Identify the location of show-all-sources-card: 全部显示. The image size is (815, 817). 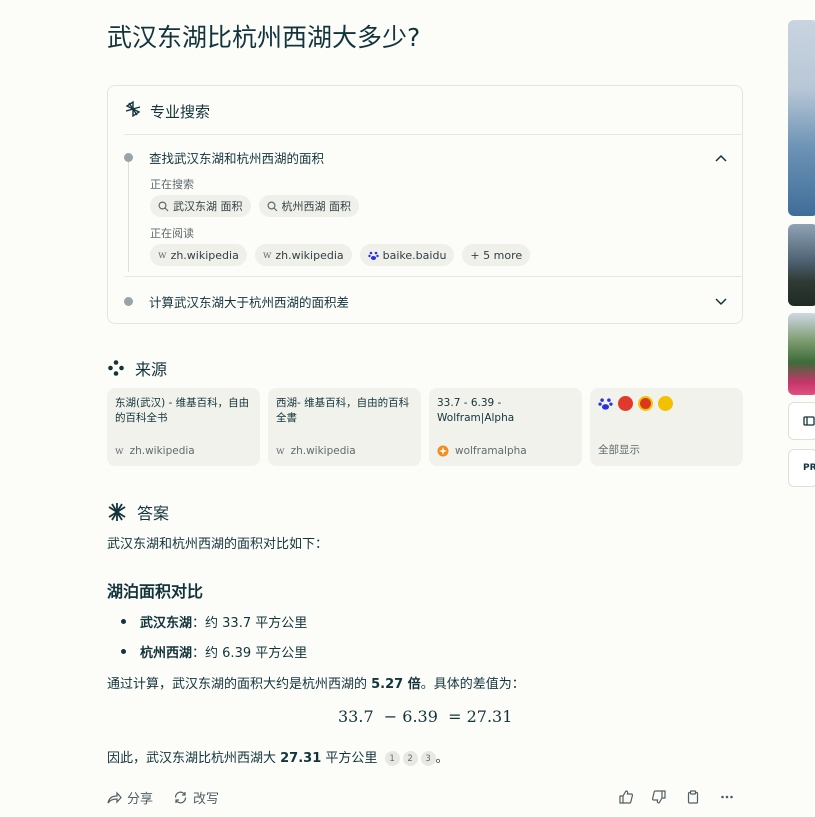
(666, 427).